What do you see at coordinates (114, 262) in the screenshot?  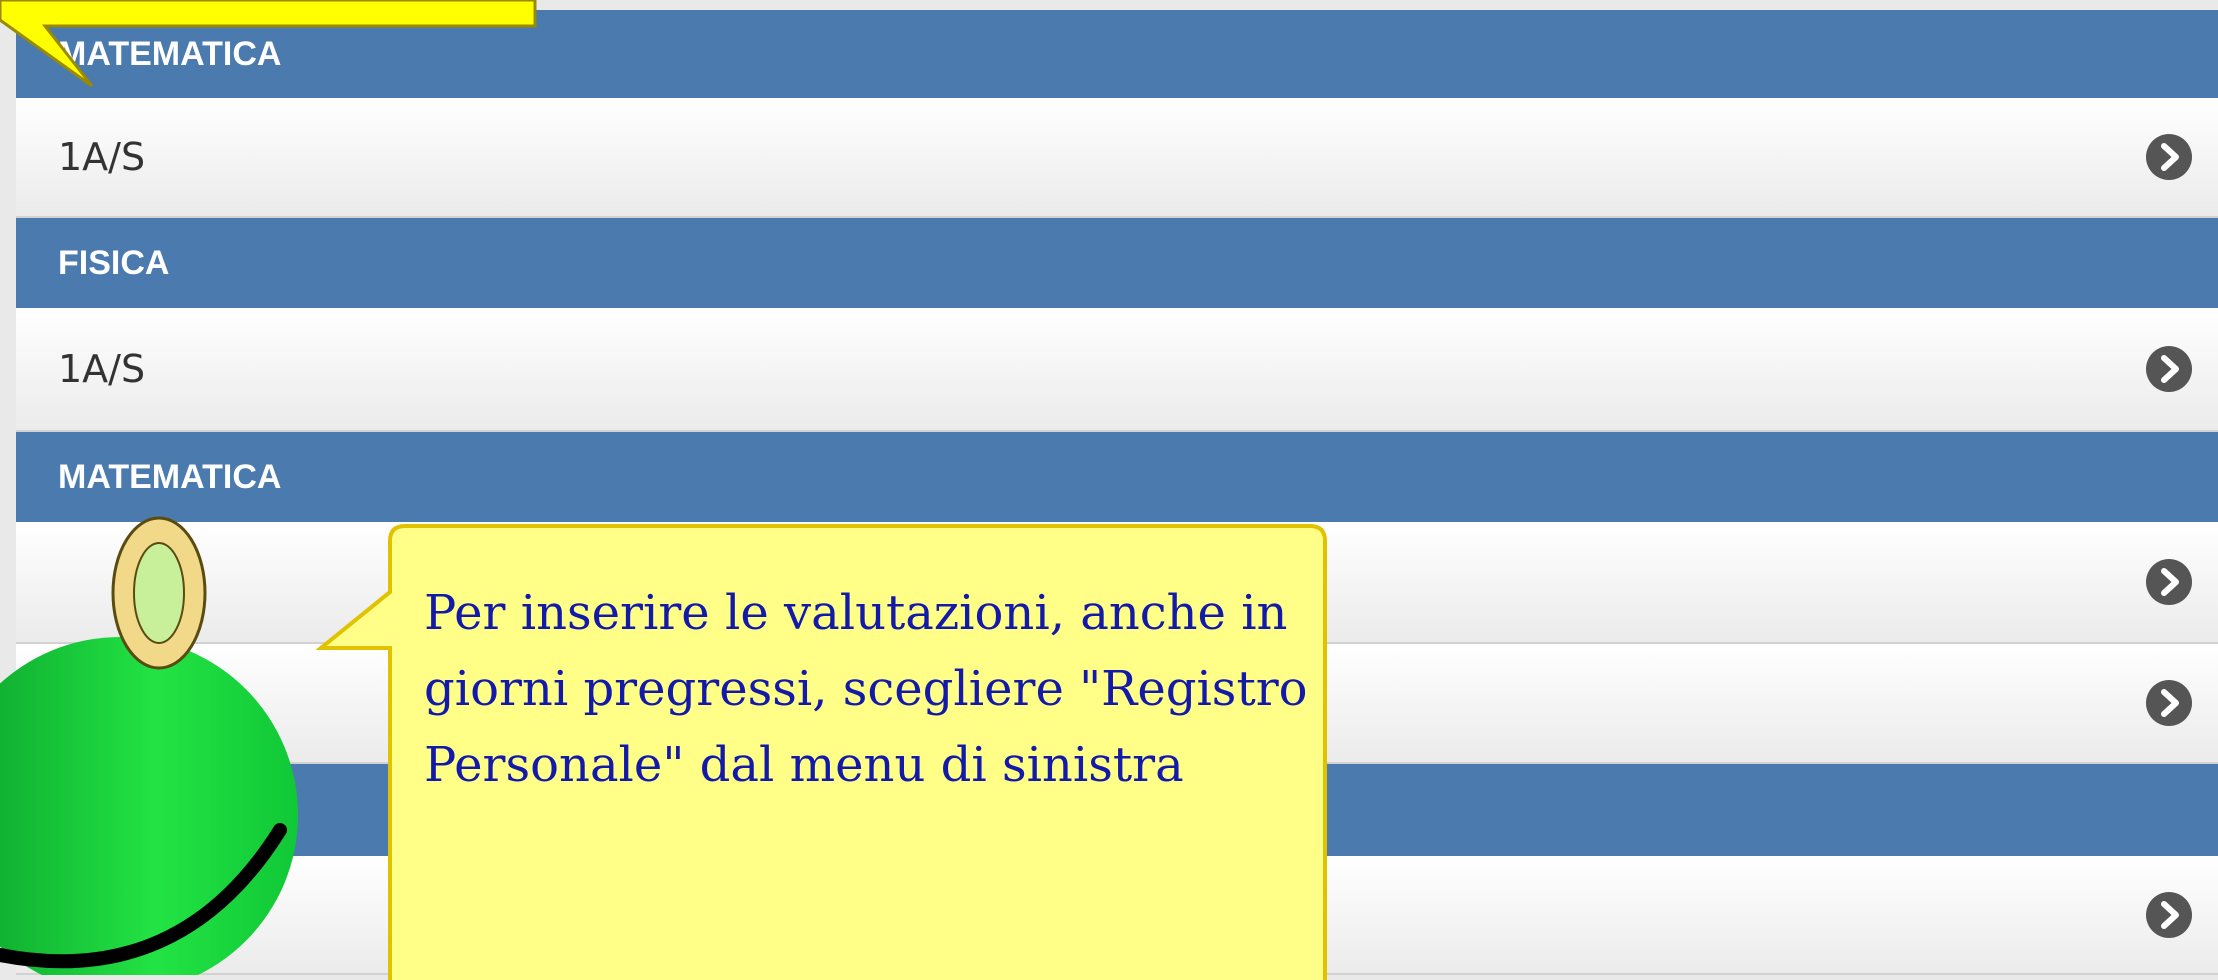 I see `list-header-label: FISICA` at bounding box center [114, 262].